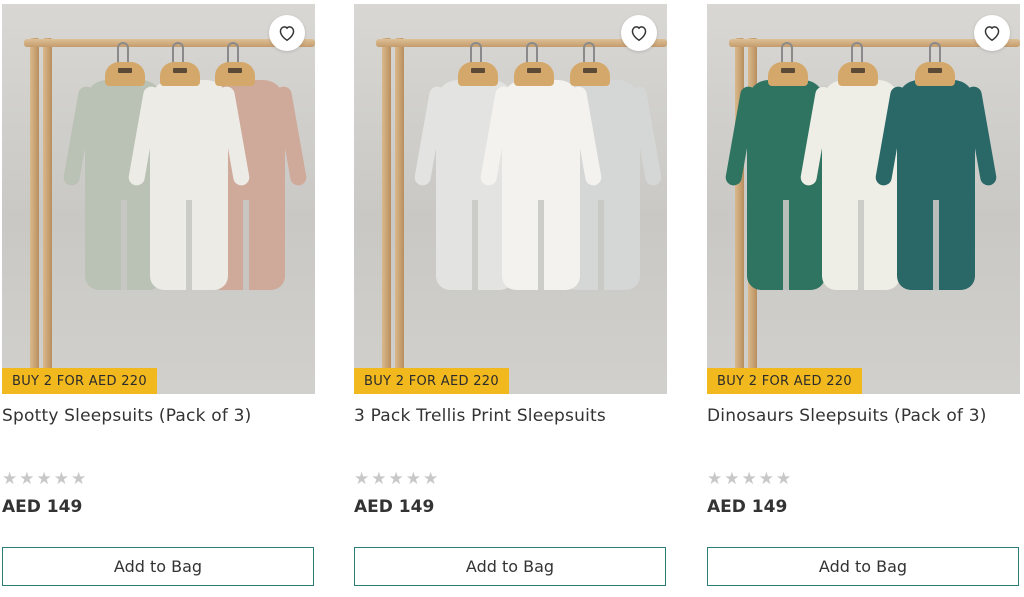  I want to click on product-title: Spotty Sleepsuits (Pack of 3), so click(158, 432).